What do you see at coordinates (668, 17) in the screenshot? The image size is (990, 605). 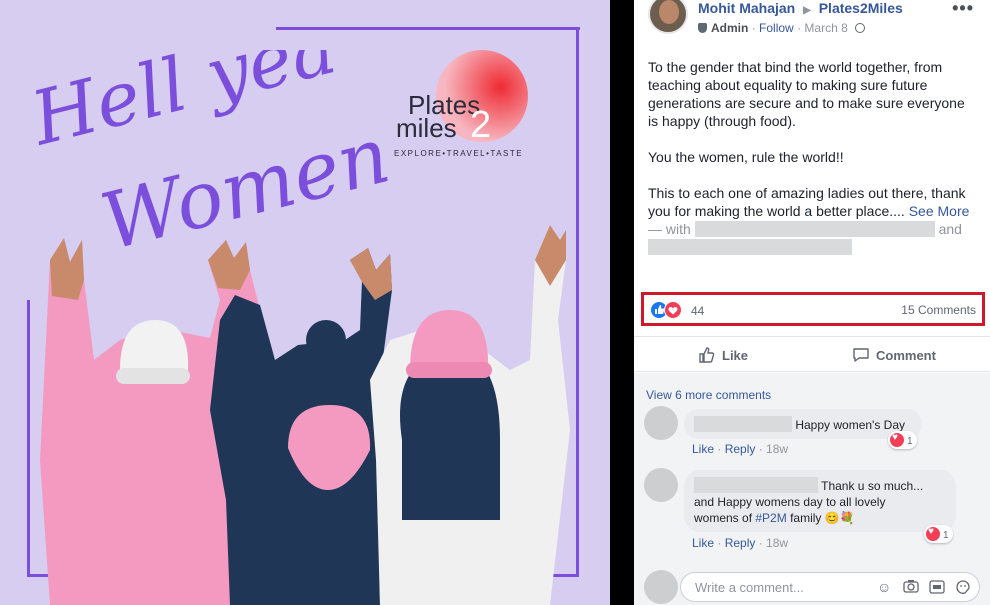 I see `author-avatar` at bounding box center [668, 17].